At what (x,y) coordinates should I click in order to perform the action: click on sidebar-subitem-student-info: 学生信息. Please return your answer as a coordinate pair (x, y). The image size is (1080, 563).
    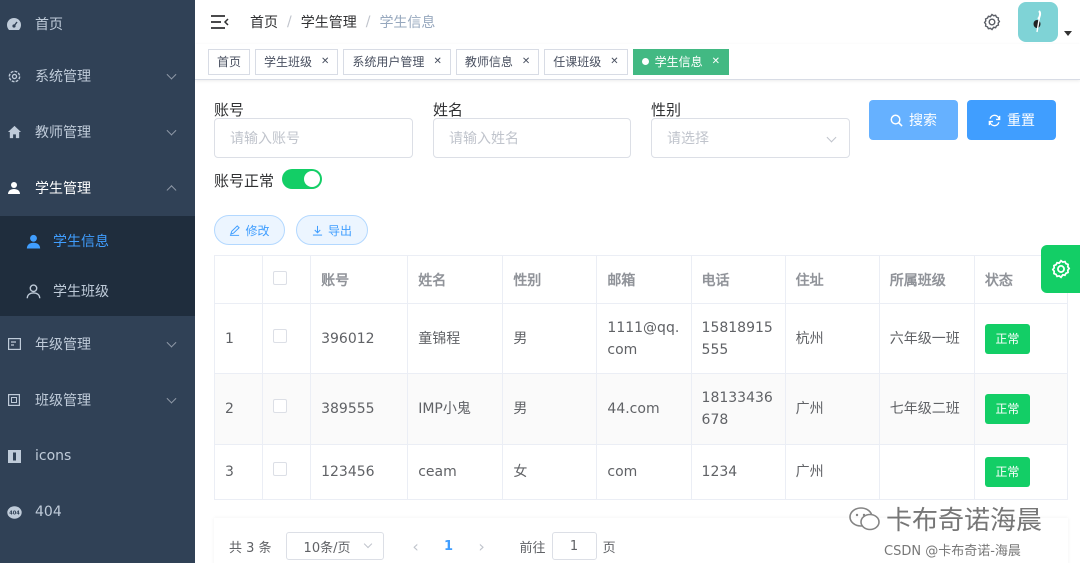
    Looking at the image, I should click on (97, 241).